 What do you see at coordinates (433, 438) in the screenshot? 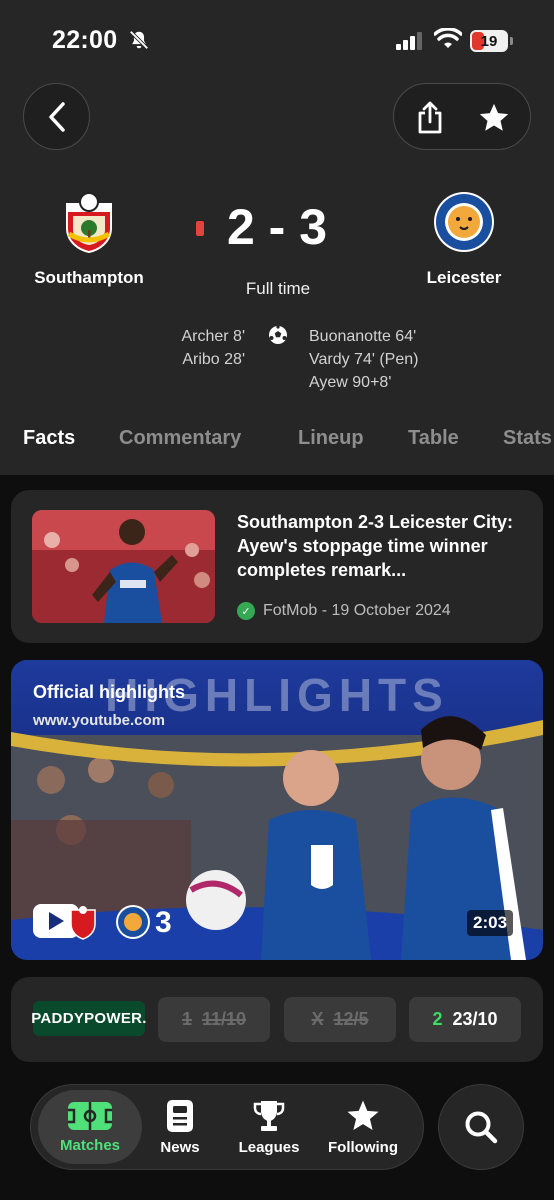
I see `tab-table: Table` at bounding box center [433, 438].